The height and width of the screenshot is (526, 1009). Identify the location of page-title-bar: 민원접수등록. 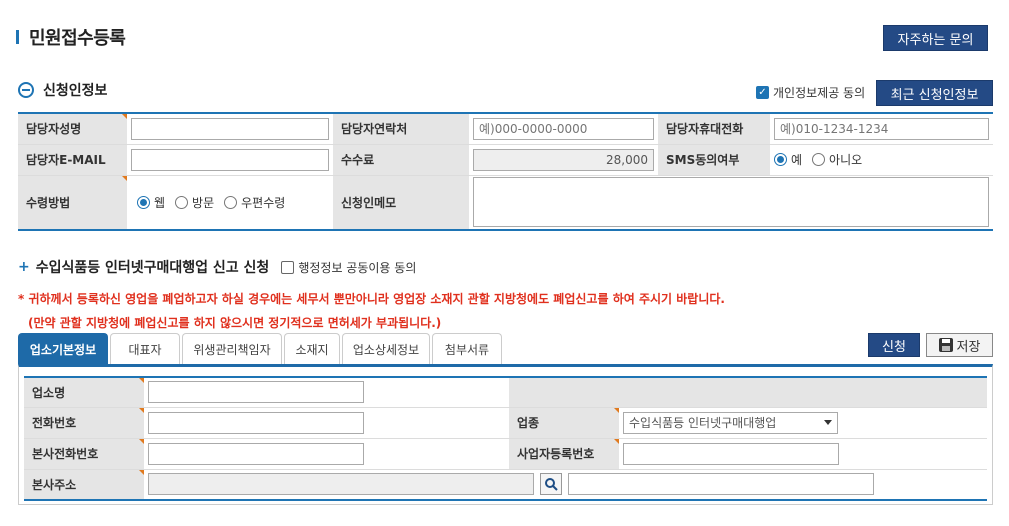
(71, 37).